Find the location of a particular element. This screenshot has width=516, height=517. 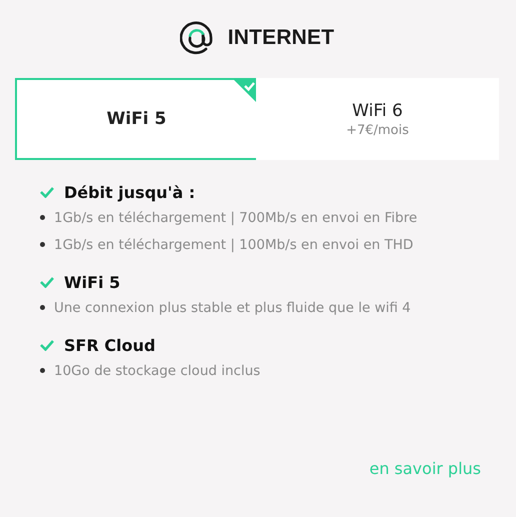

section-title: INTERNET is located at coordinates (281, 38).